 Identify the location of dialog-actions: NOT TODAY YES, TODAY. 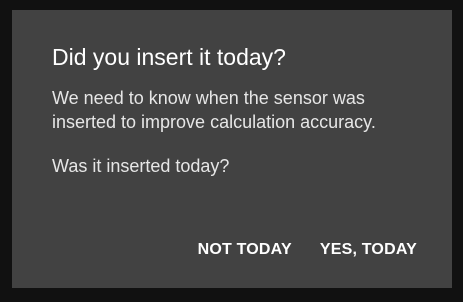
(301, 250).